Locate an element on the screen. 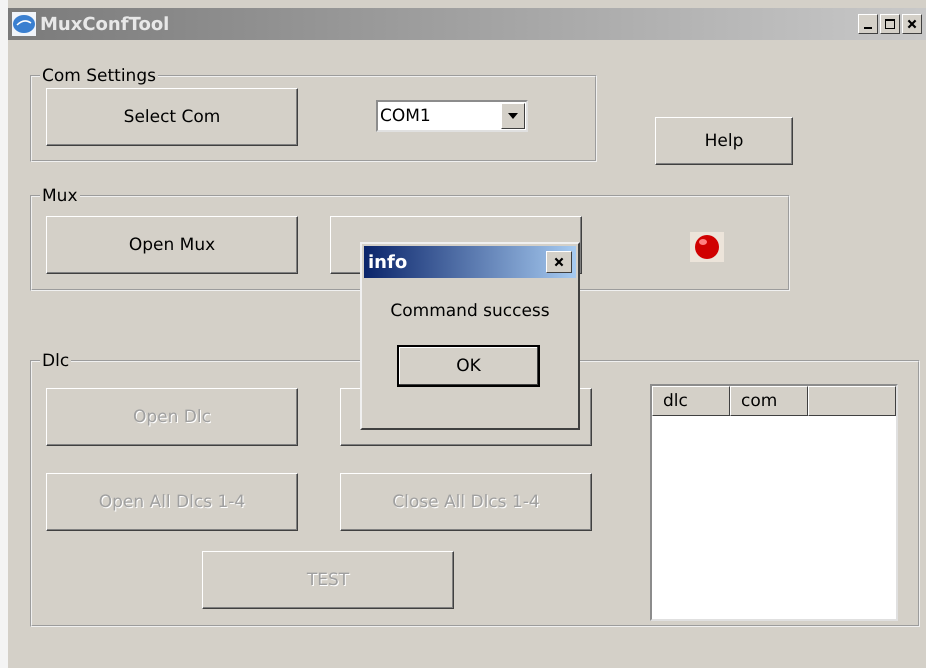  dialog-message: Command success is located at coordinates (470, 311).